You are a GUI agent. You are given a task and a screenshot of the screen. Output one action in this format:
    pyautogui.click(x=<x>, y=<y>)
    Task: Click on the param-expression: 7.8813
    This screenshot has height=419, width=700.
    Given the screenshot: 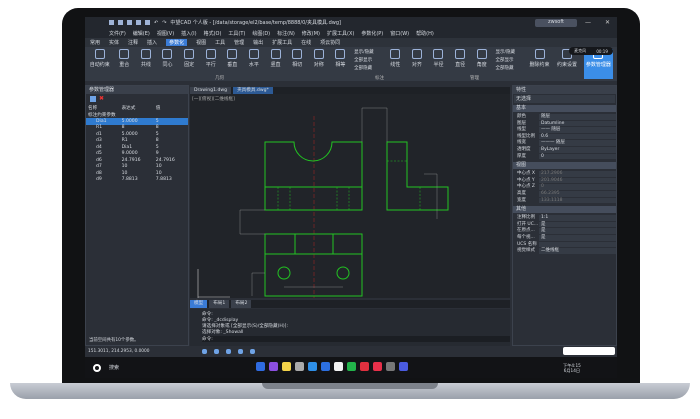 What is the action you would take?
    pyautogui.click(x=137, y=180)
    